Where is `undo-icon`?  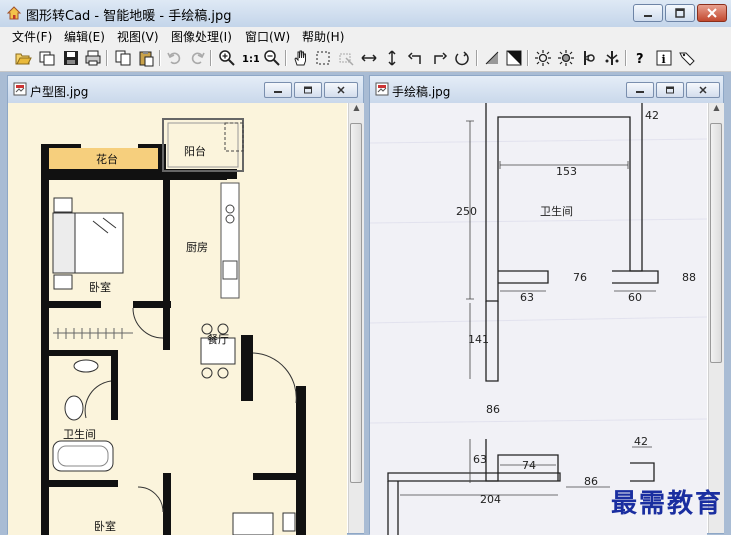
undo-icon is located at coordinates (174, 58).